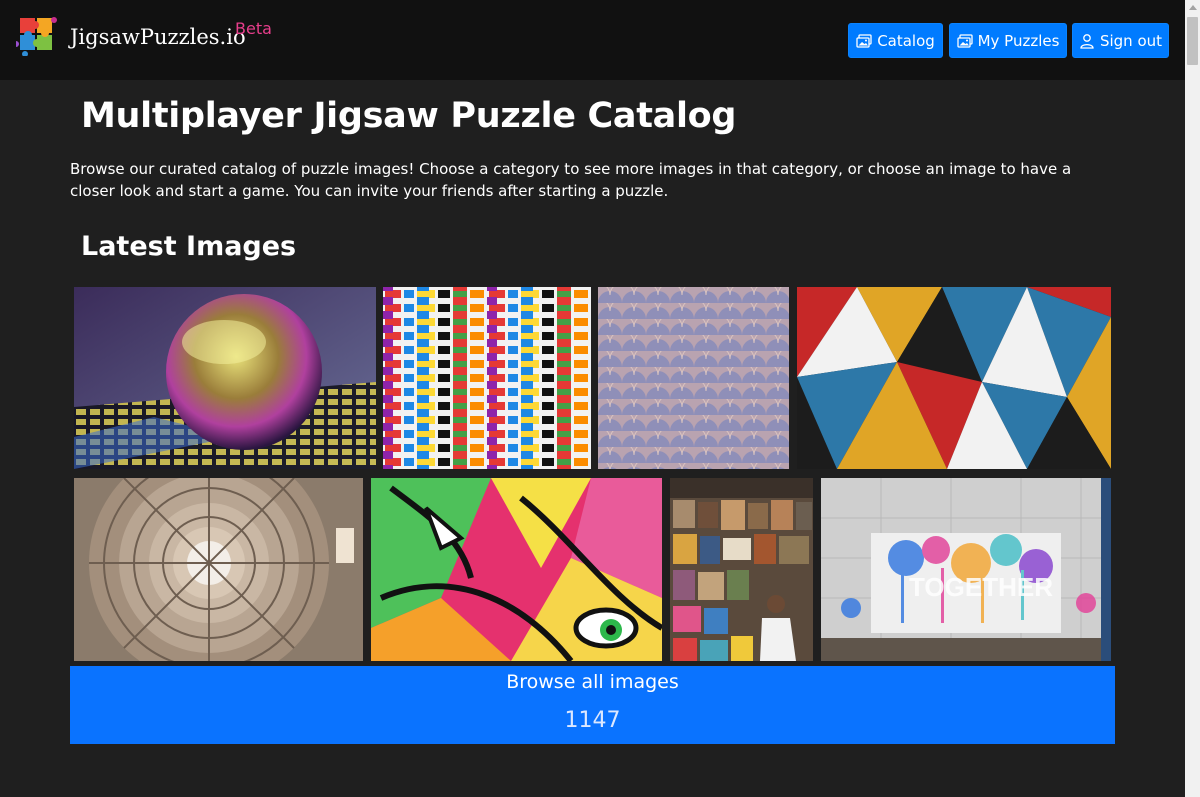  Describe the element at coordinates (409, 116) in the screenshot. I see `page-title: Multiplayer Jigsaw Puzzle Catalog` at that location.